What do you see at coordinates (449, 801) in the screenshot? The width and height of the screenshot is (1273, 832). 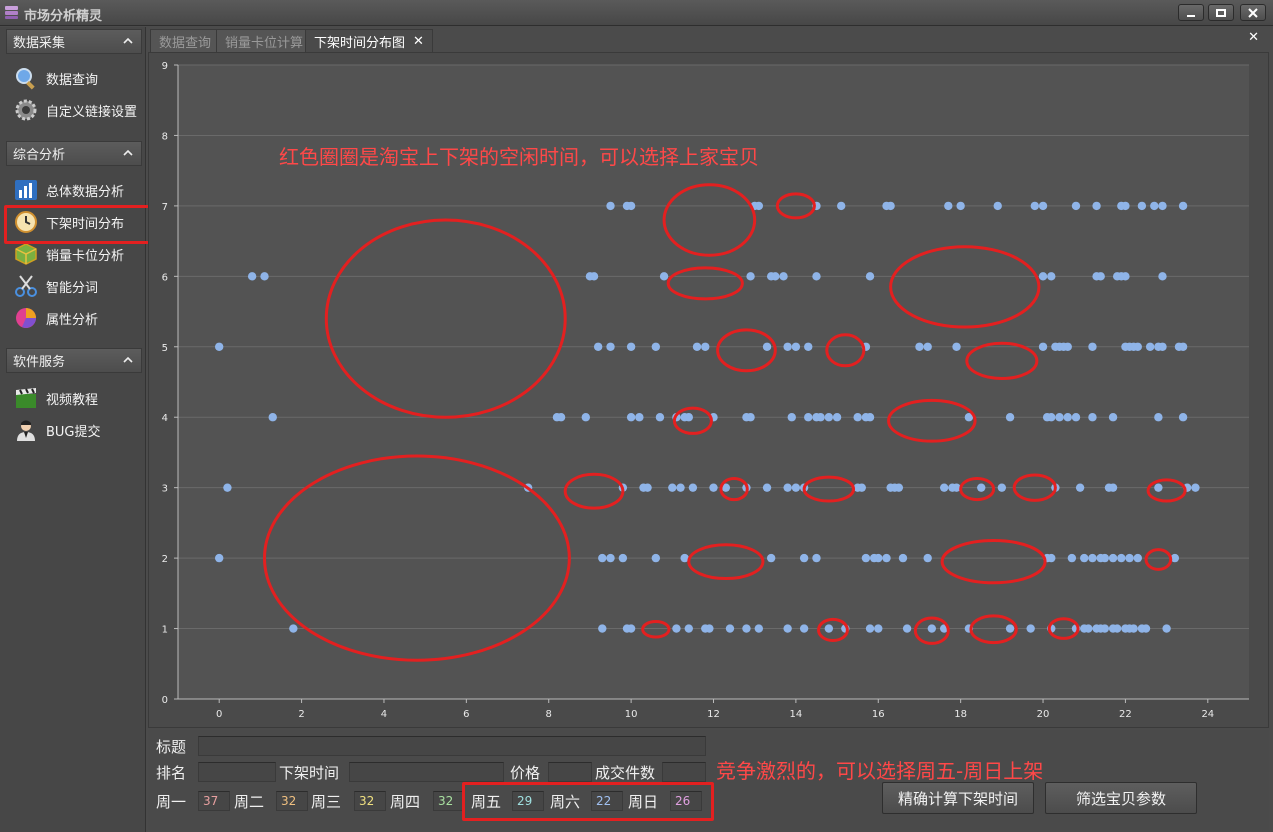 I see `weekday-count-thu: 32` at bounding box center [449, 801].